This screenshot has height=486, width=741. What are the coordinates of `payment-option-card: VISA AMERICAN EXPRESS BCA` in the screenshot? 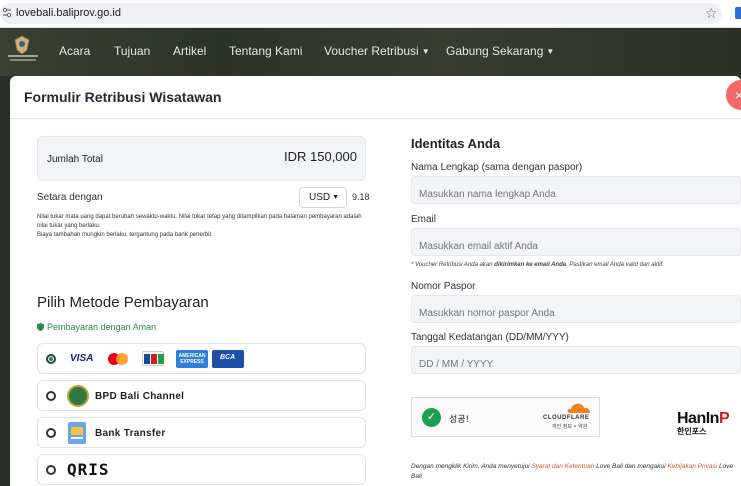 It's located at (201, 358).